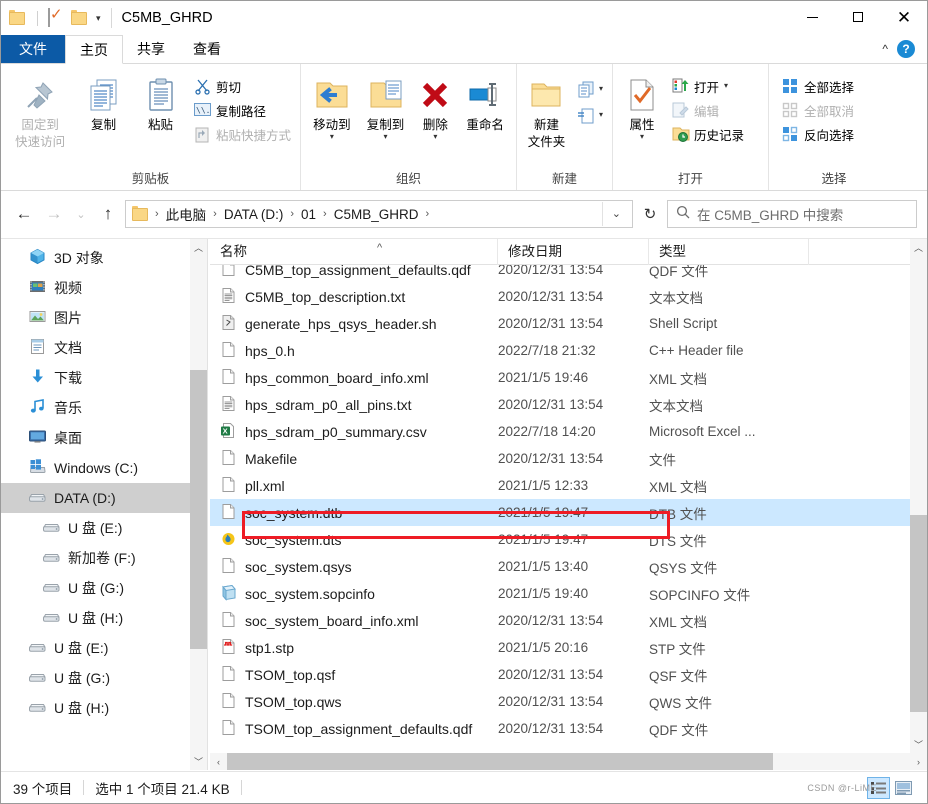 Image resolution: width=928 pixels, height=804 pixels. Describe the element at coordinates (818, 134) in the screenshot. I see `invert-selection-button: 反向选择` at that location.